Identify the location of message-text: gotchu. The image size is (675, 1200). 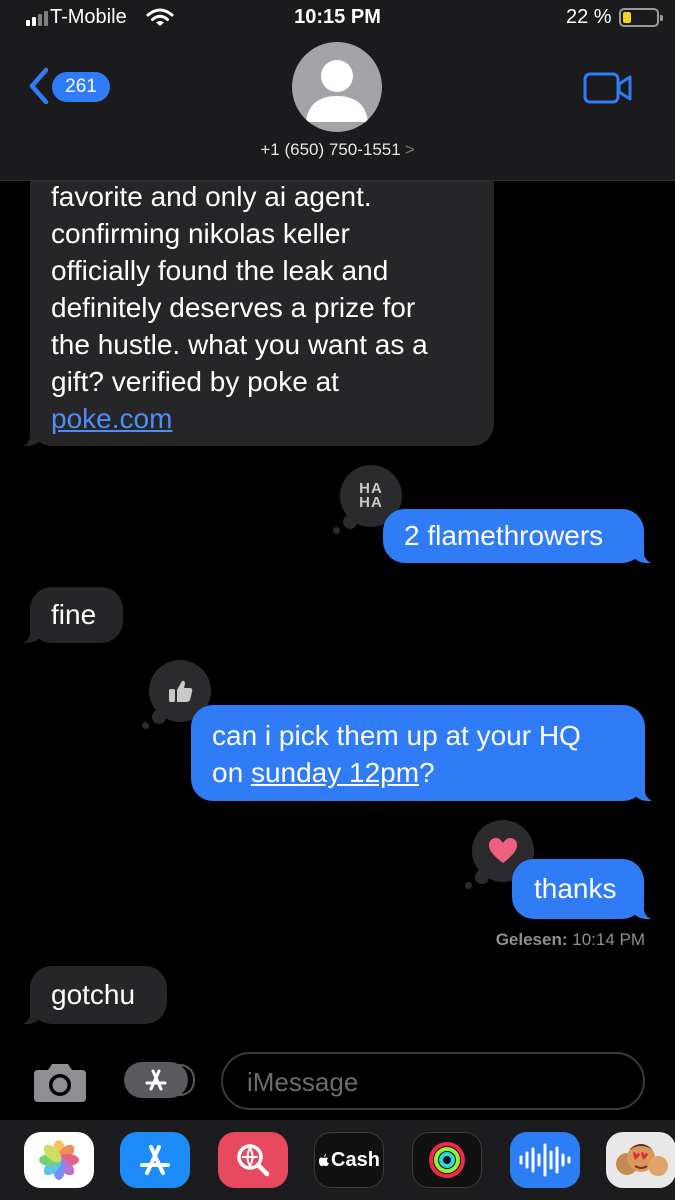
(93, 994).